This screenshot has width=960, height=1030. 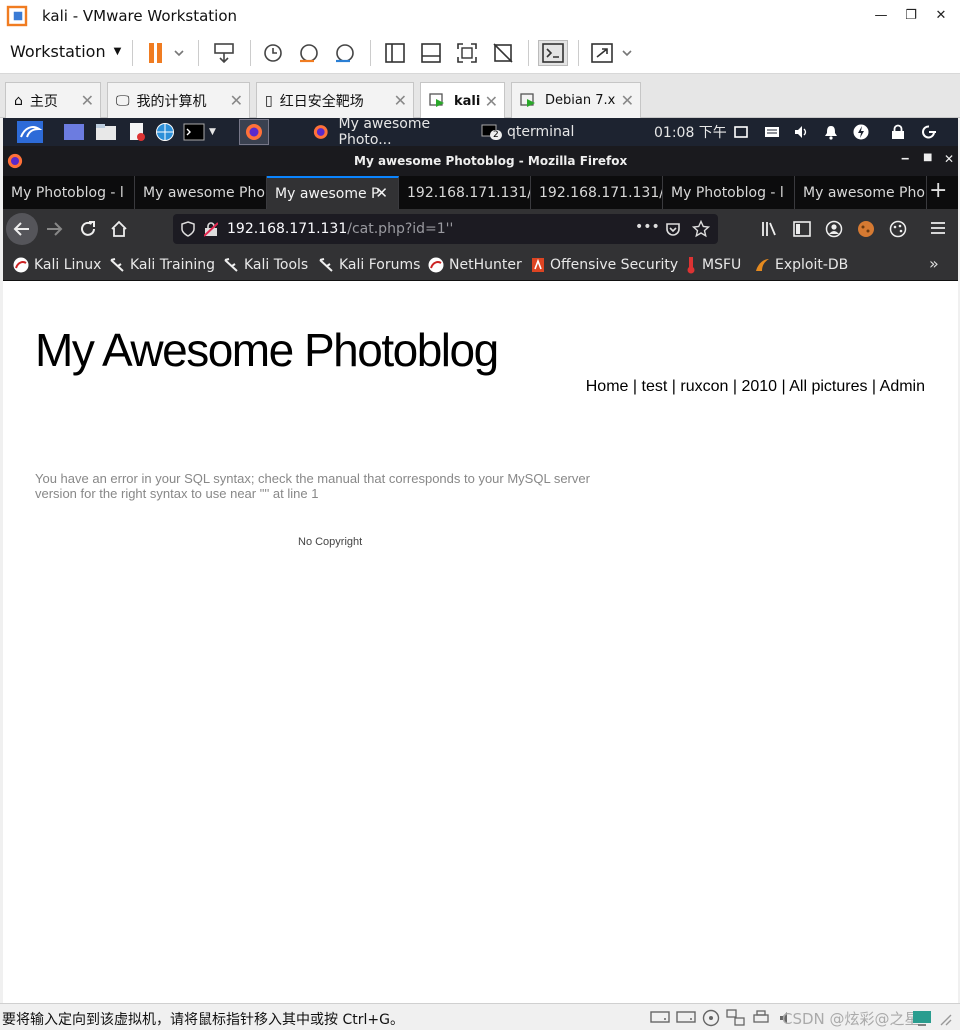 What do you see at coordinates (273, 53) in the screenshot?
I see `snapshot-button` at bounding box center [273, 53].